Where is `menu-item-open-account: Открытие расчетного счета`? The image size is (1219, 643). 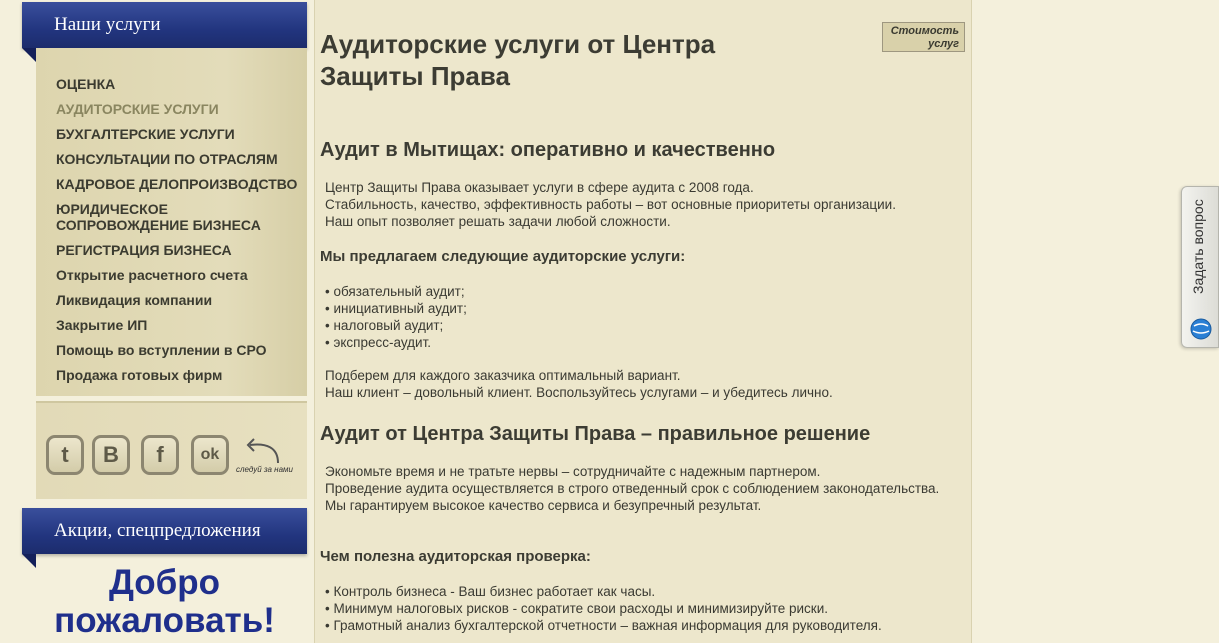 menu-item-open-account: Открытие расчетного счета is located at coordinates (181, 275).